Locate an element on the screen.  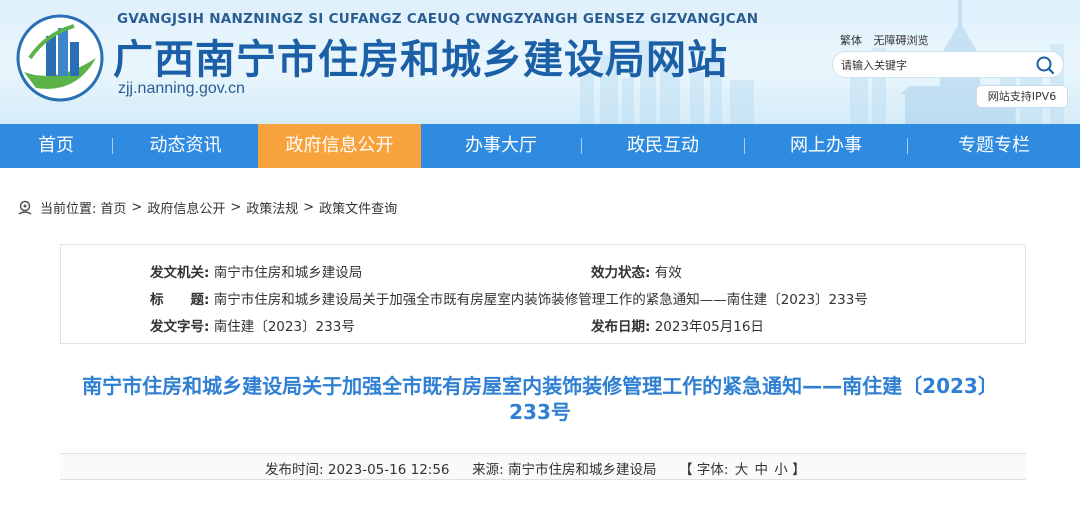
published-label: 发布时间: is located at coordinates (294, 470).